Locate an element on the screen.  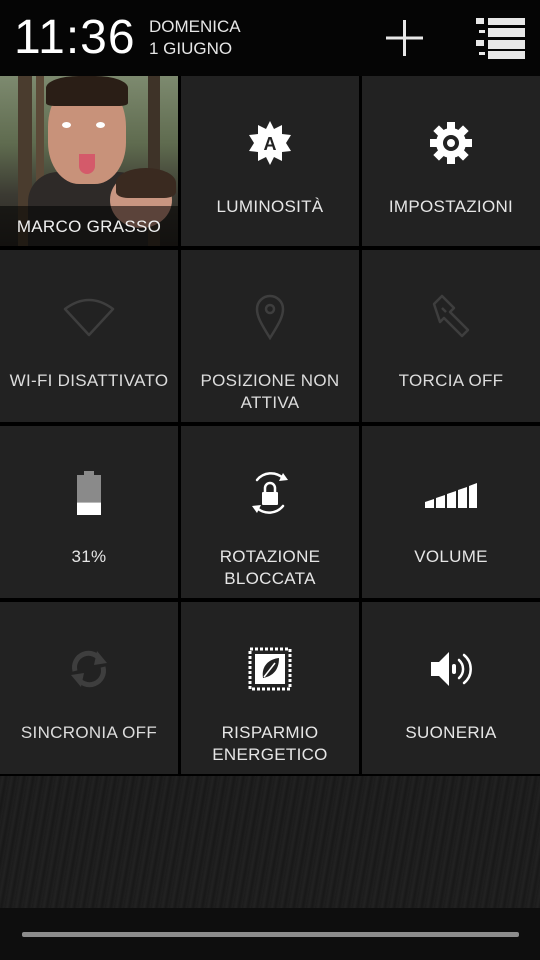
tile-label: VOLUME is located at coordinates (451, 556).